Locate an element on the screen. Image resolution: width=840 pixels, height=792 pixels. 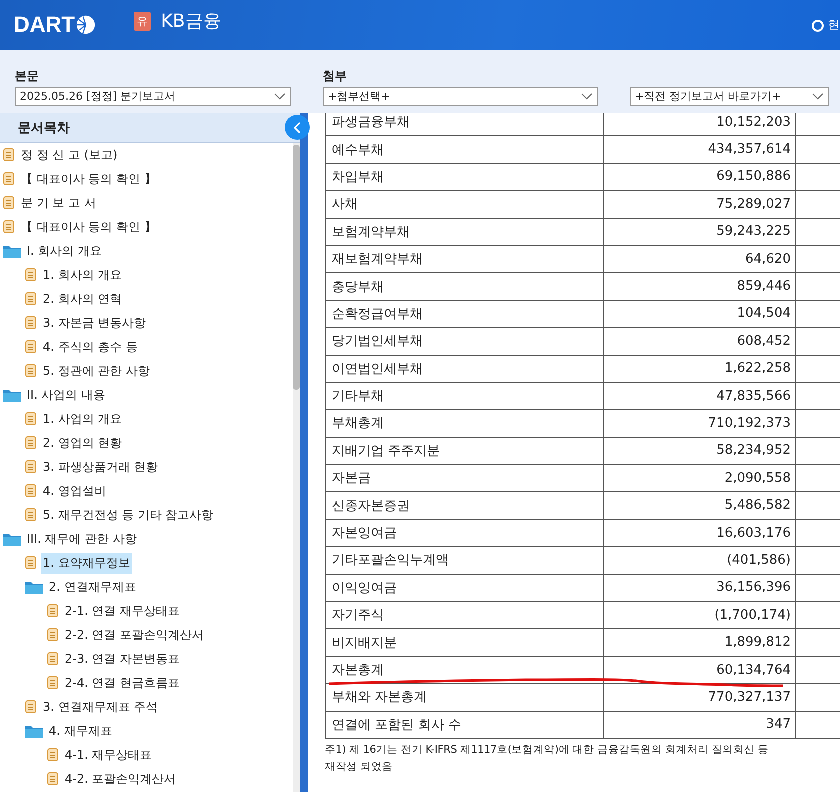
toc-item: 1. 요약재무정보 is located at coordinates (86, 563).